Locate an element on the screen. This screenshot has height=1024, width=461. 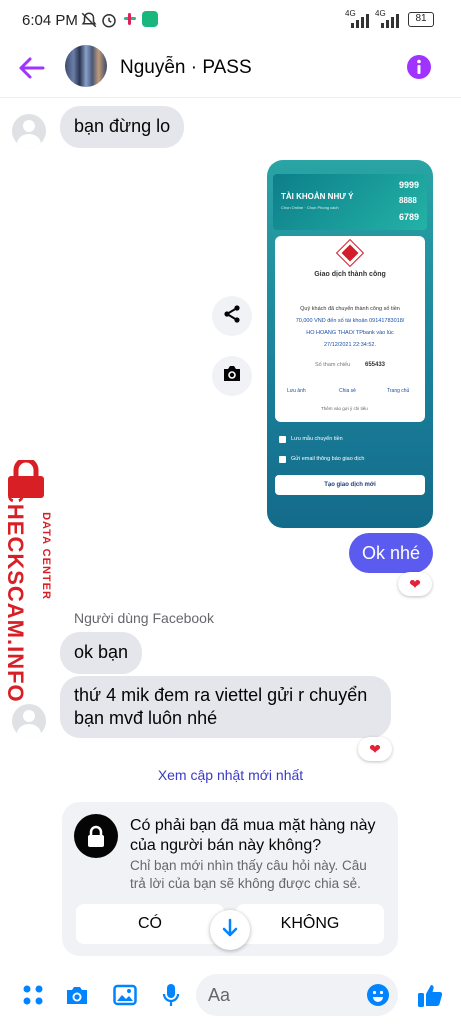
yes-button: CÓ is located at coordinates (150, 924).